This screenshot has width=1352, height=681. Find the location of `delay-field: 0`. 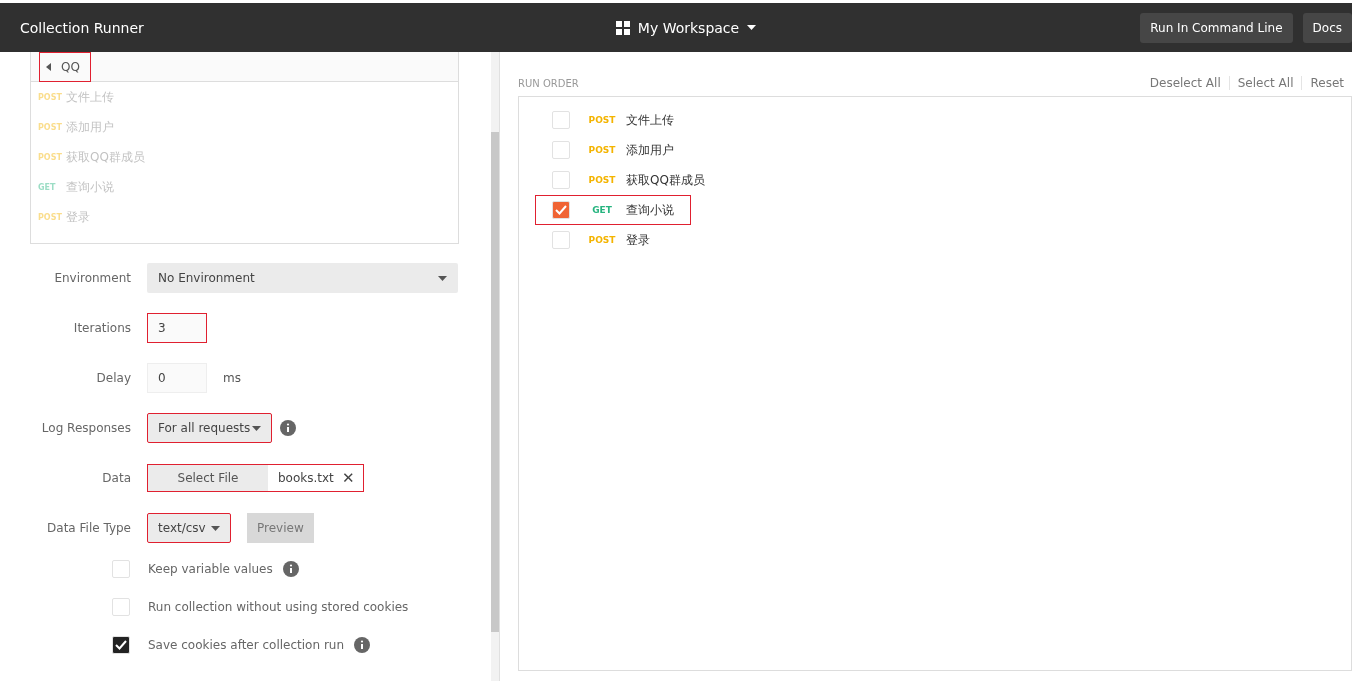

delay-field: 0 is located at coordinates (177, 378).